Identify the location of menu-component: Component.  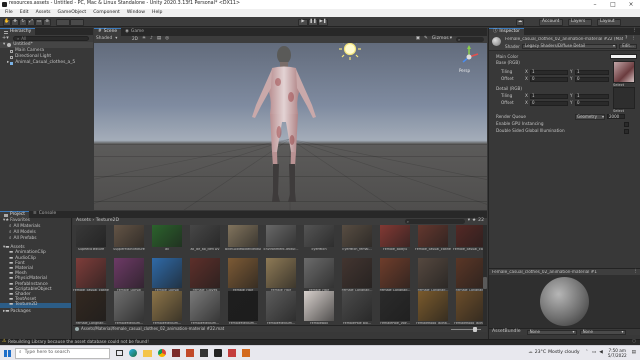
(106, 13).